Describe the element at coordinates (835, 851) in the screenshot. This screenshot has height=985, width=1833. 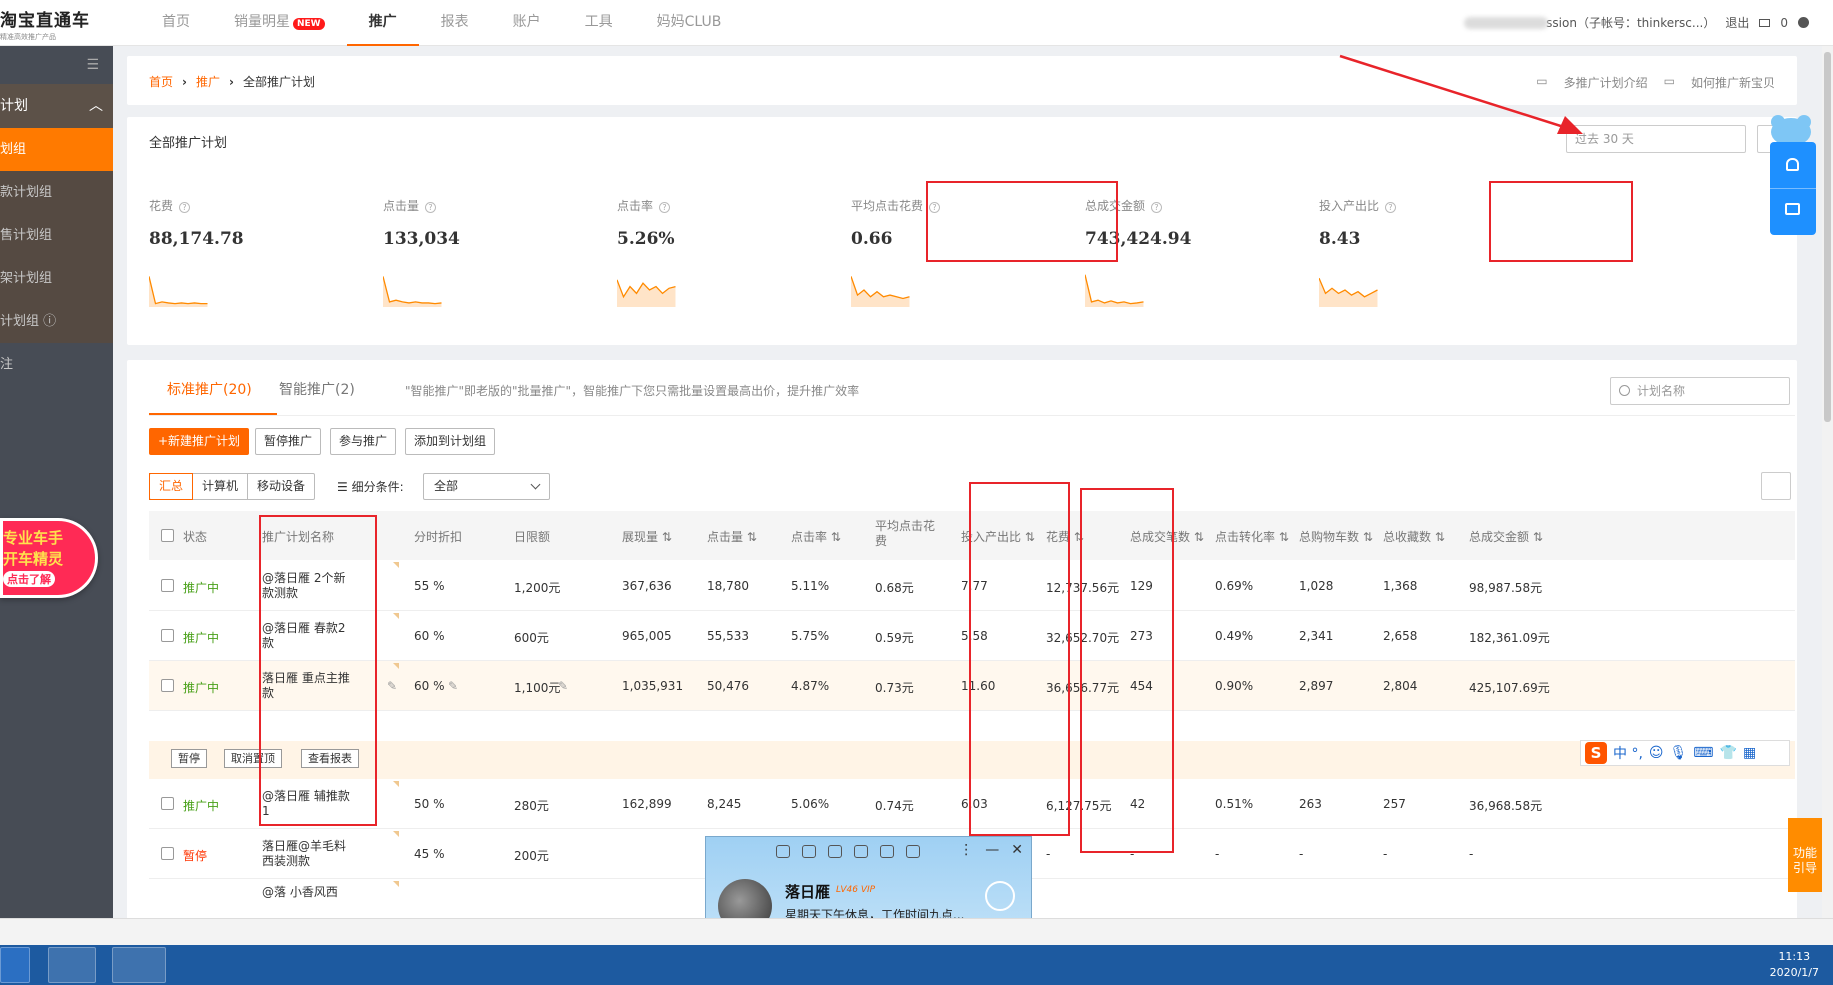
I see `qq-camera-icon` at that location.